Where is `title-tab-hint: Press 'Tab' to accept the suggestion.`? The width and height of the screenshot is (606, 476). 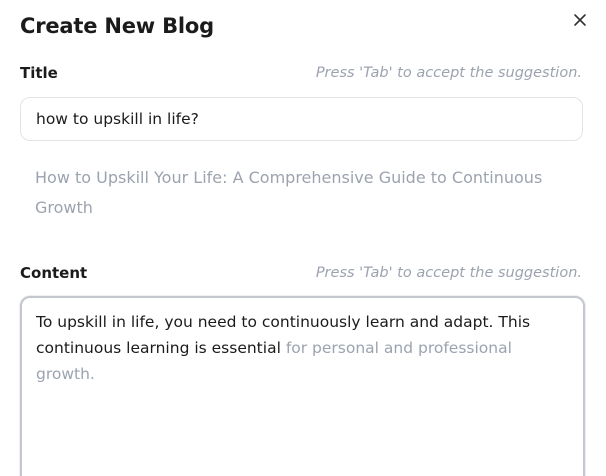 title-tab-hint: Press 'Tab' to accept the suggestion. is located at coordinates (448, 73).